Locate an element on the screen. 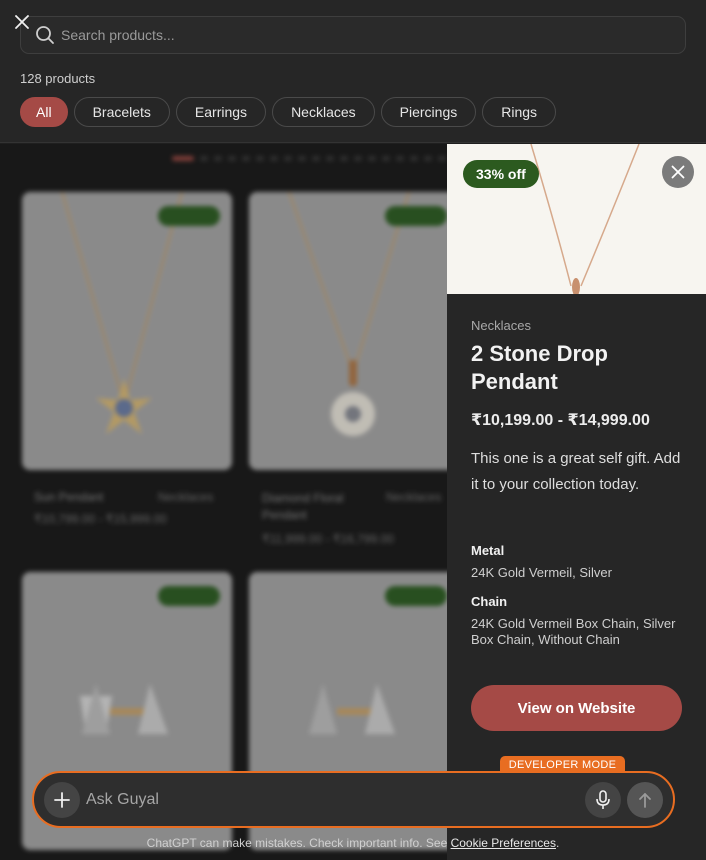 The width and height of the screenshot is (706, 860). filter-chip-piercings: Piercings is located at coordinates (428, 112).